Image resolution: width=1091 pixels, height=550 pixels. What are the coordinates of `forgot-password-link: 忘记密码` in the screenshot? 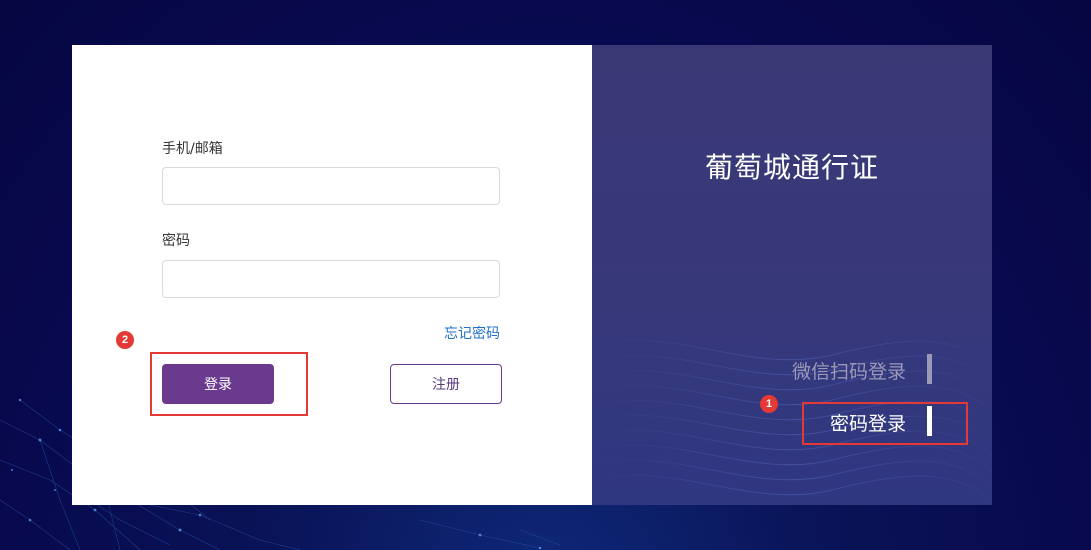 It's located at (472, 333).